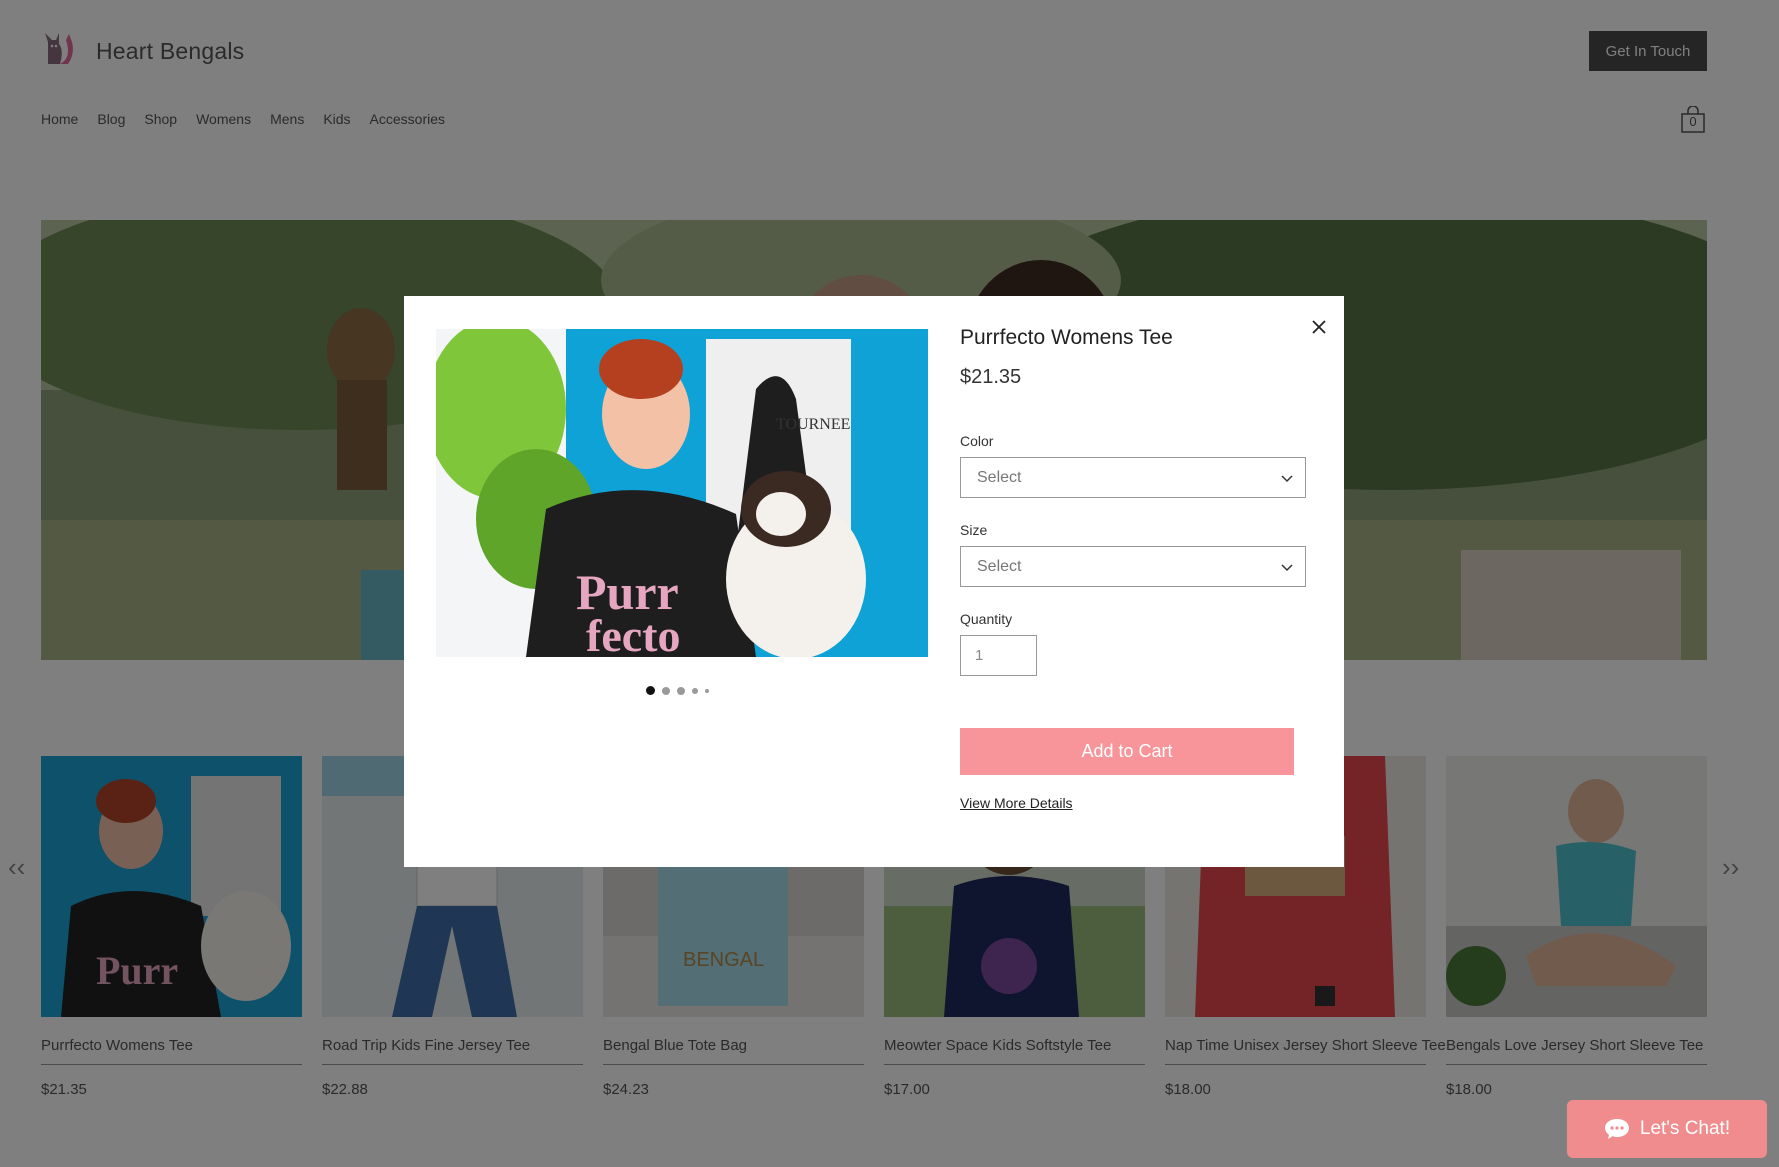 The image size is (1779, 1167). Describe the element at coordinates (1127, 751) in the screenshot. I see `add-to-cart-button: Add to Cart` at that location.